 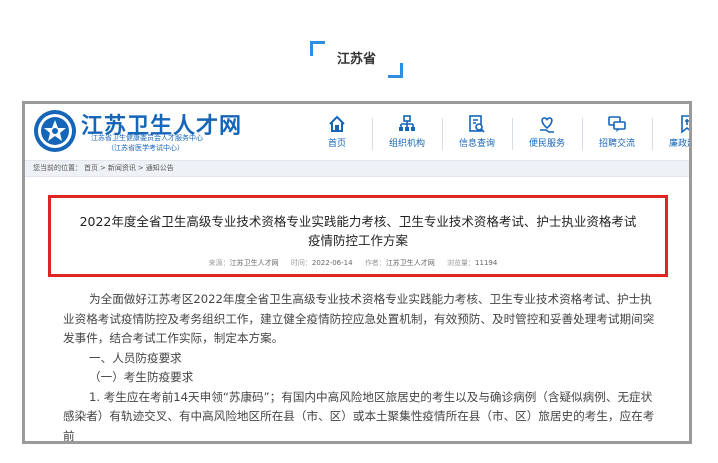 I want to click on nav-item-recruitment: 招聘交流, so click(x=617, y=134).